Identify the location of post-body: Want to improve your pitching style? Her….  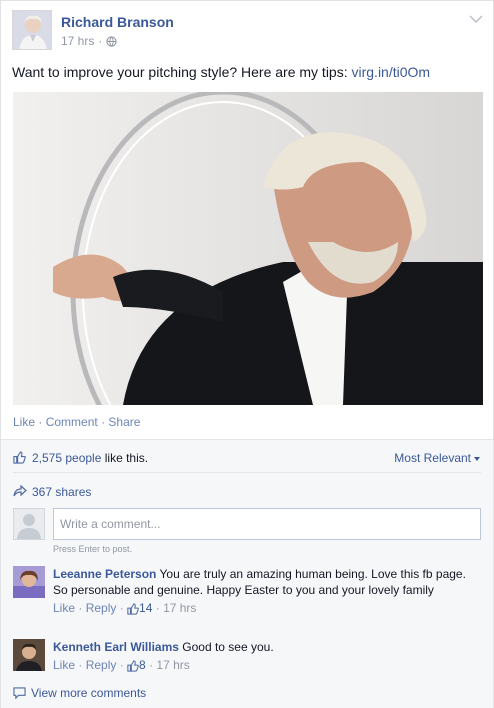
(182, 72).